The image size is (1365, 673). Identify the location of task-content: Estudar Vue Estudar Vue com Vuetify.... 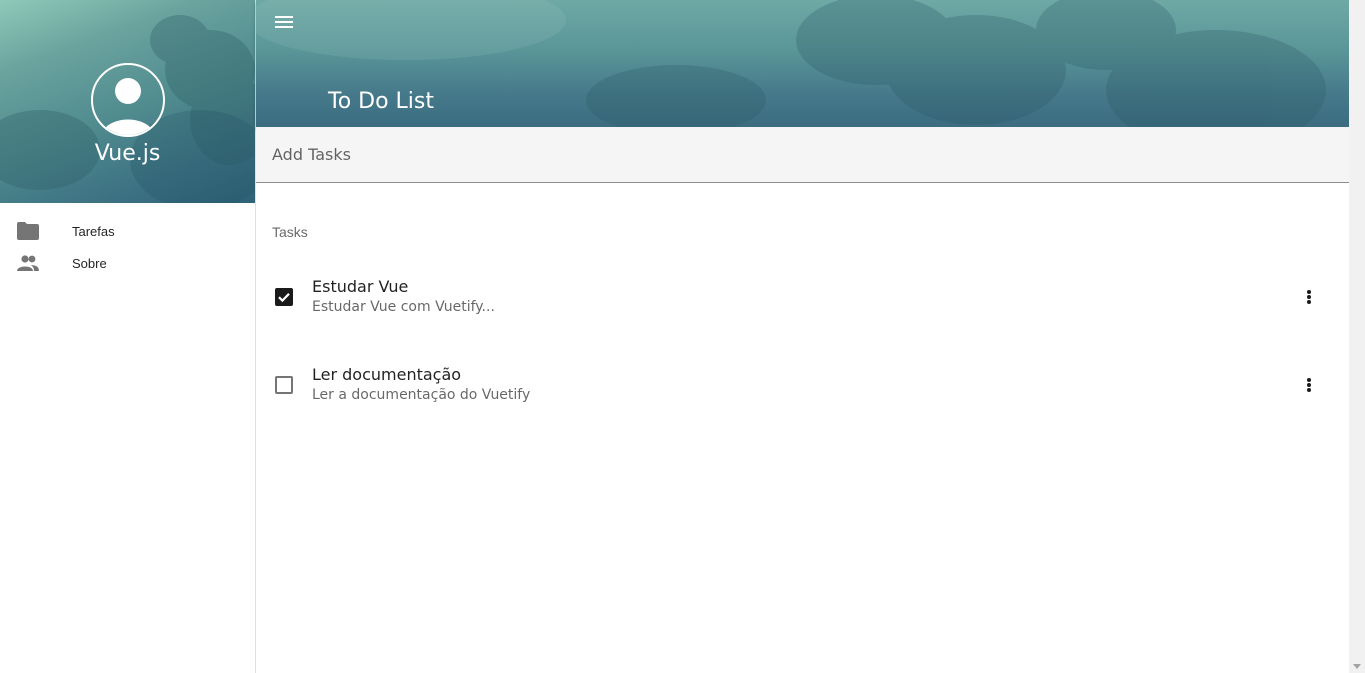
(403, 297).